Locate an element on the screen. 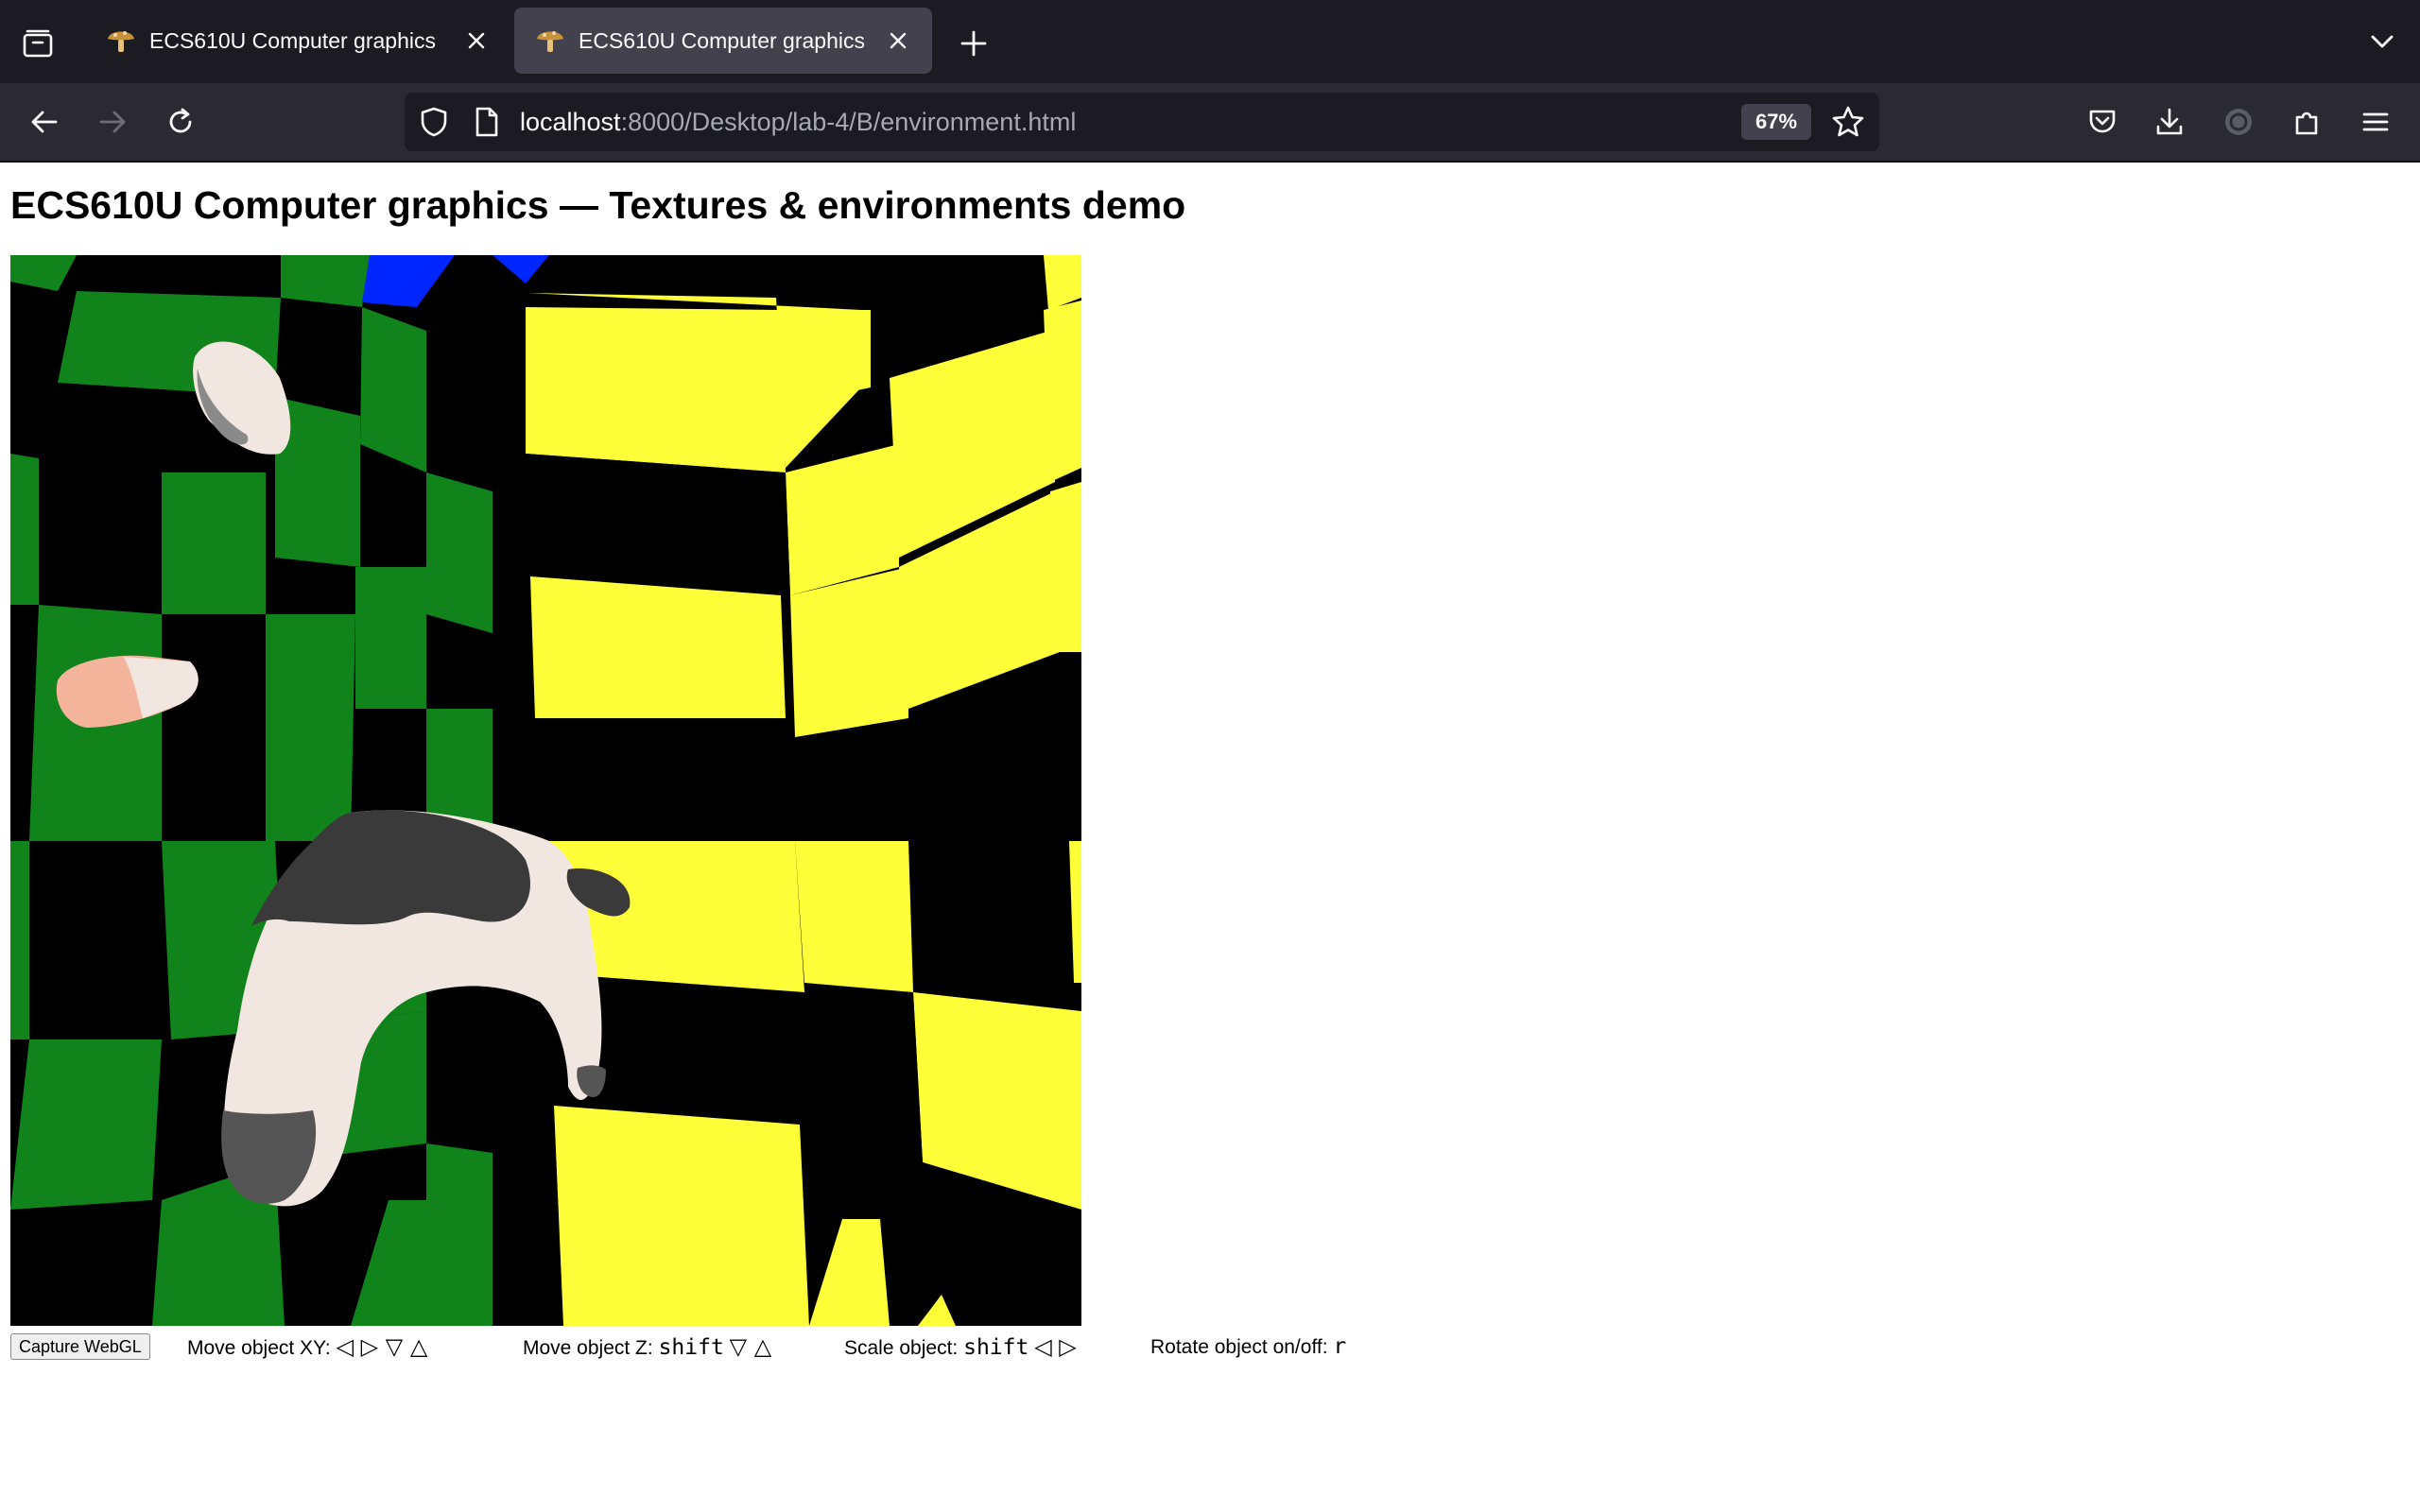 This screenshot has height=1512, width=2420. bookmark-star-icon is located at coordinates (1848, 122).